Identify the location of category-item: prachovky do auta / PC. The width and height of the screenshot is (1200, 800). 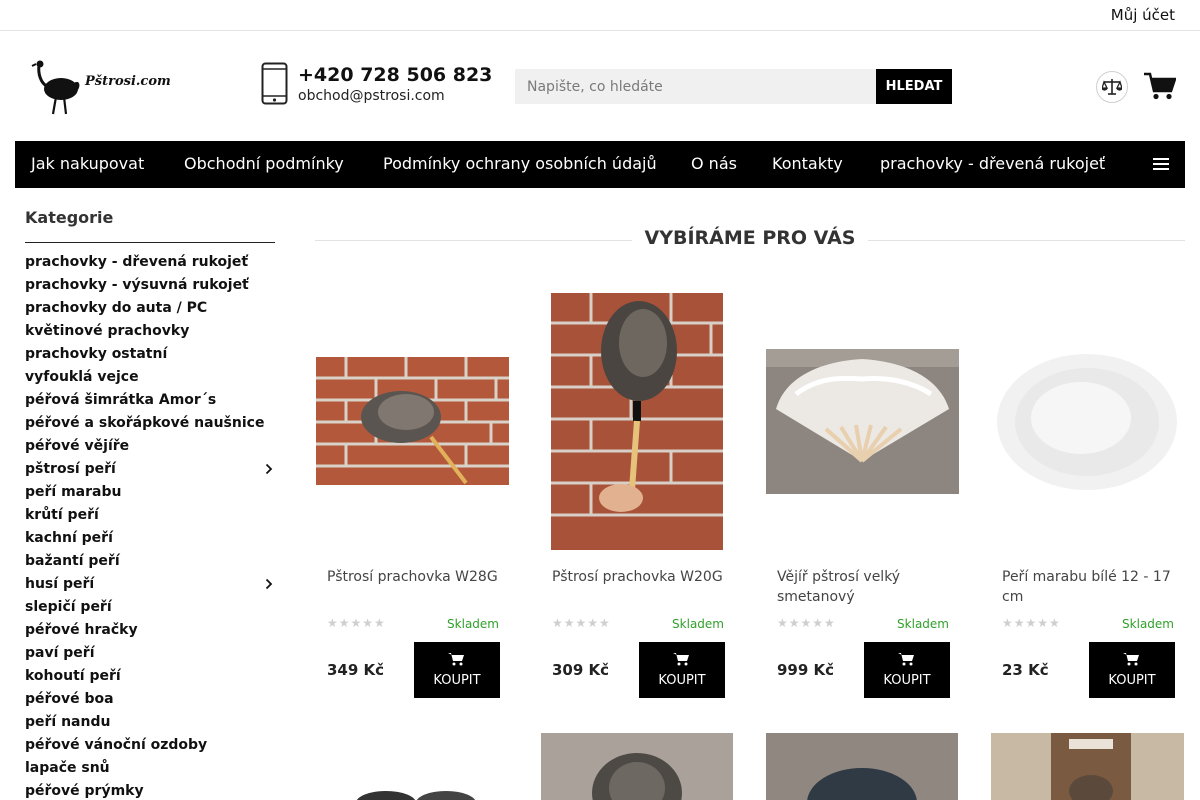
(150, 311).